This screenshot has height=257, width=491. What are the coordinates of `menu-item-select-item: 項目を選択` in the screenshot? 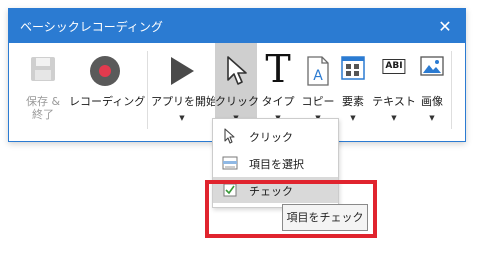 It's located at (275, 163).